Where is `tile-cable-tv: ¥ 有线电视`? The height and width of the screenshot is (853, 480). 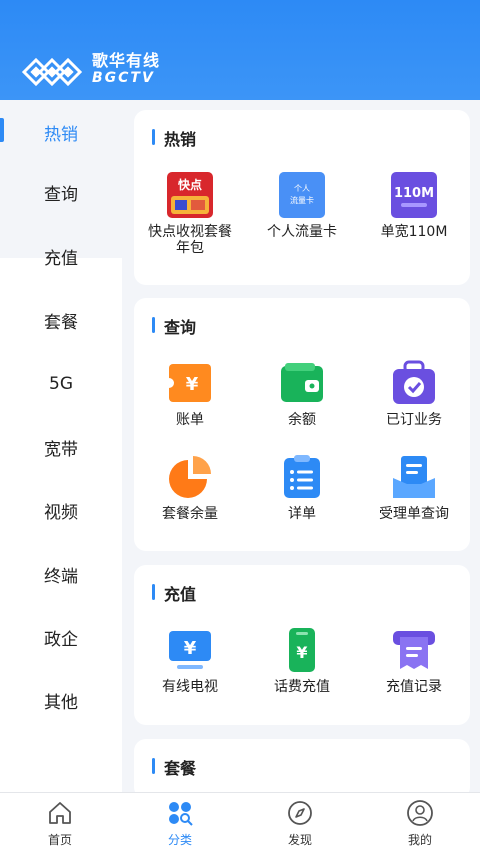 tile-cable-tv: ¥ 有线电视 is located at coordinates (190, 661).